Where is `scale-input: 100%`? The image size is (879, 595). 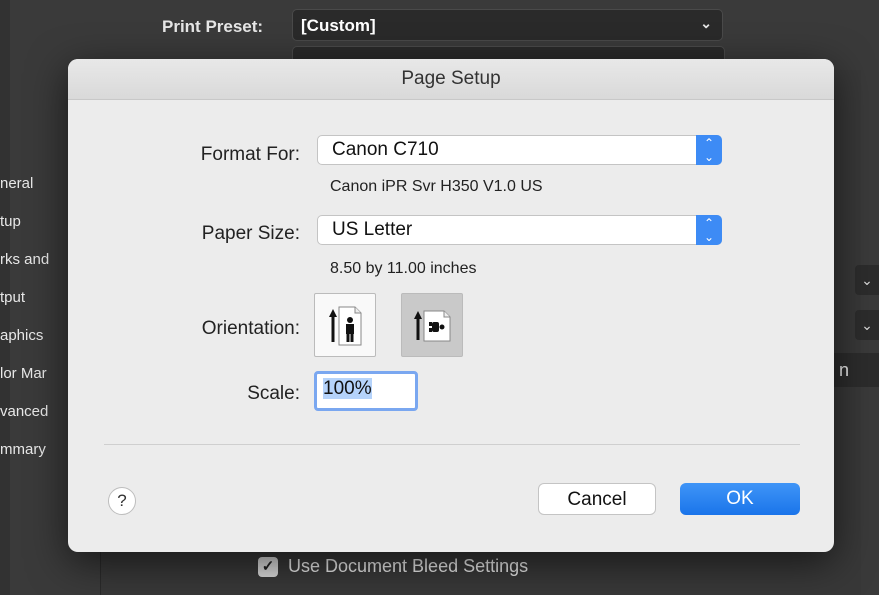
scale-input: 100% is located at coordinates (366, 391).